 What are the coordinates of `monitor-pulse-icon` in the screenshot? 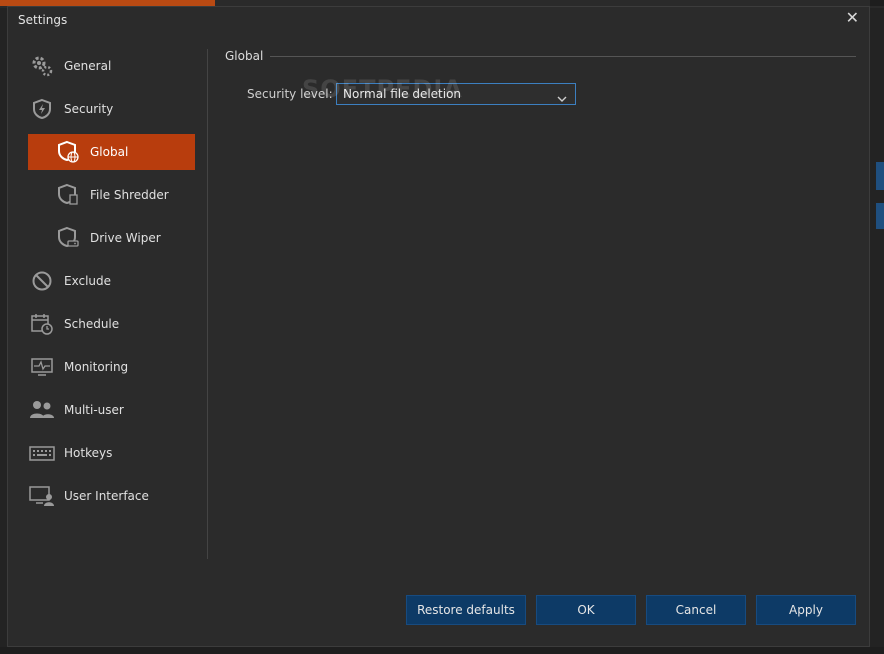 It's located at (42, 367).